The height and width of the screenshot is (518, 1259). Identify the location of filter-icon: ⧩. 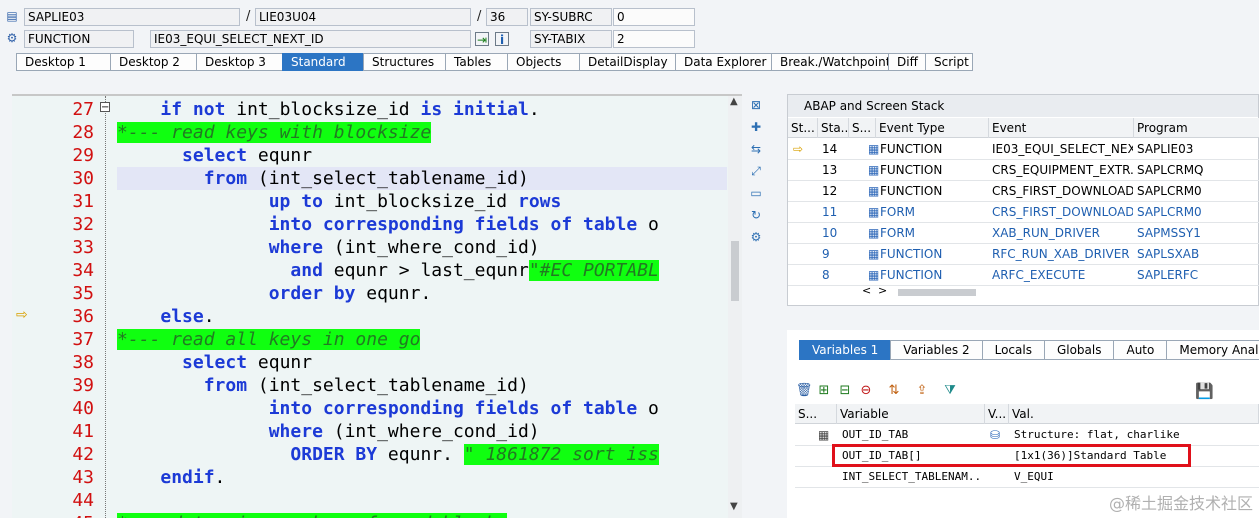
(950, 391).